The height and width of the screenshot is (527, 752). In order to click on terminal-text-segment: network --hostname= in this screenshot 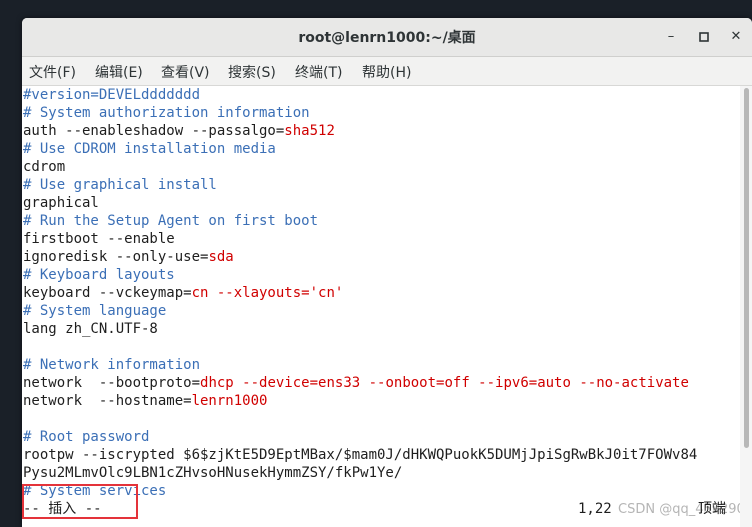, I will do `click(107, 401)`.